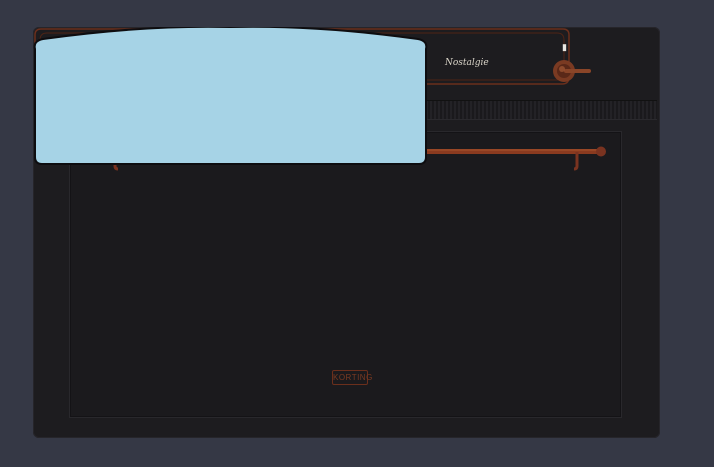 The image size is (714, 467). I want to click on right-knob-indicator: ▮, so click(564, 47).